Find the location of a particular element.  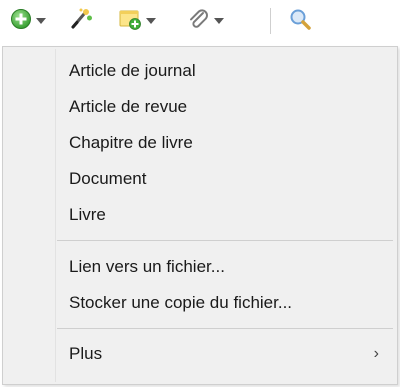

toolbar is located at coordinates (200, 22).